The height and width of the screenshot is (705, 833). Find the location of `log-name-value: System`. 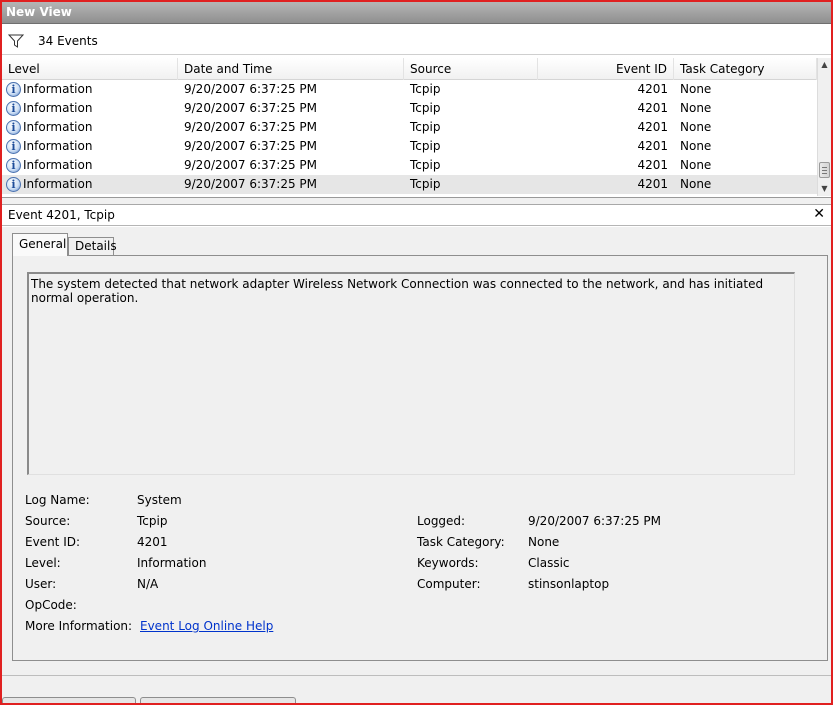

log-name-value: System is located at coordinates (159, 500).